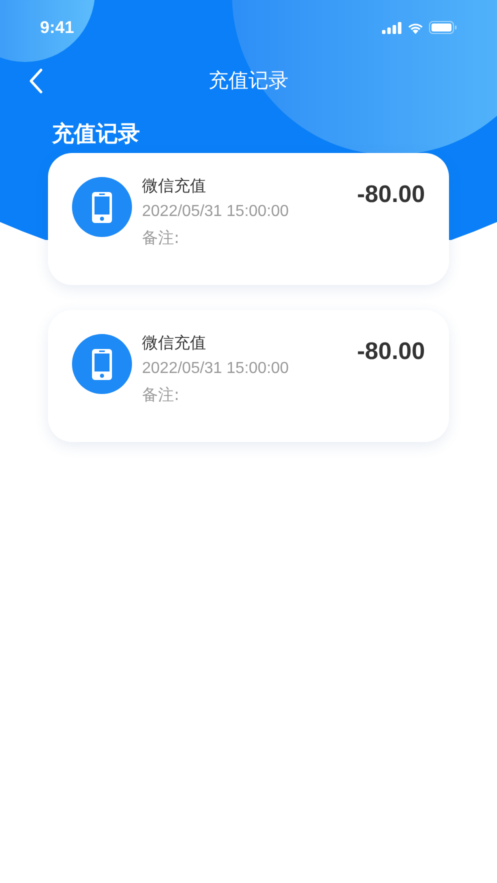  I want to click on section-title: 充值记录, so click(96, 134).